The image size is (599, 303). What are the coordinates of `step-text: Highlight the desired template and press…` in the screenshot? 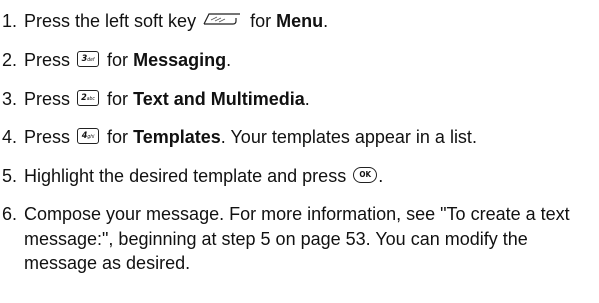 It's located at (309, 176).